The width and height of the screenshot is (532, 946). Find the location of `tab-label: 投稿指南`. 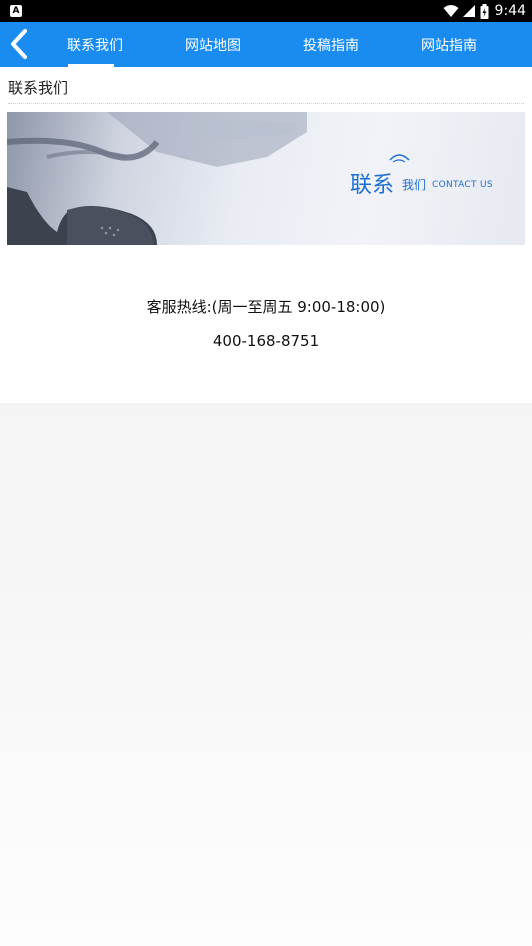

tab-label: 投稿指南 is located at coordinates (331, 45).